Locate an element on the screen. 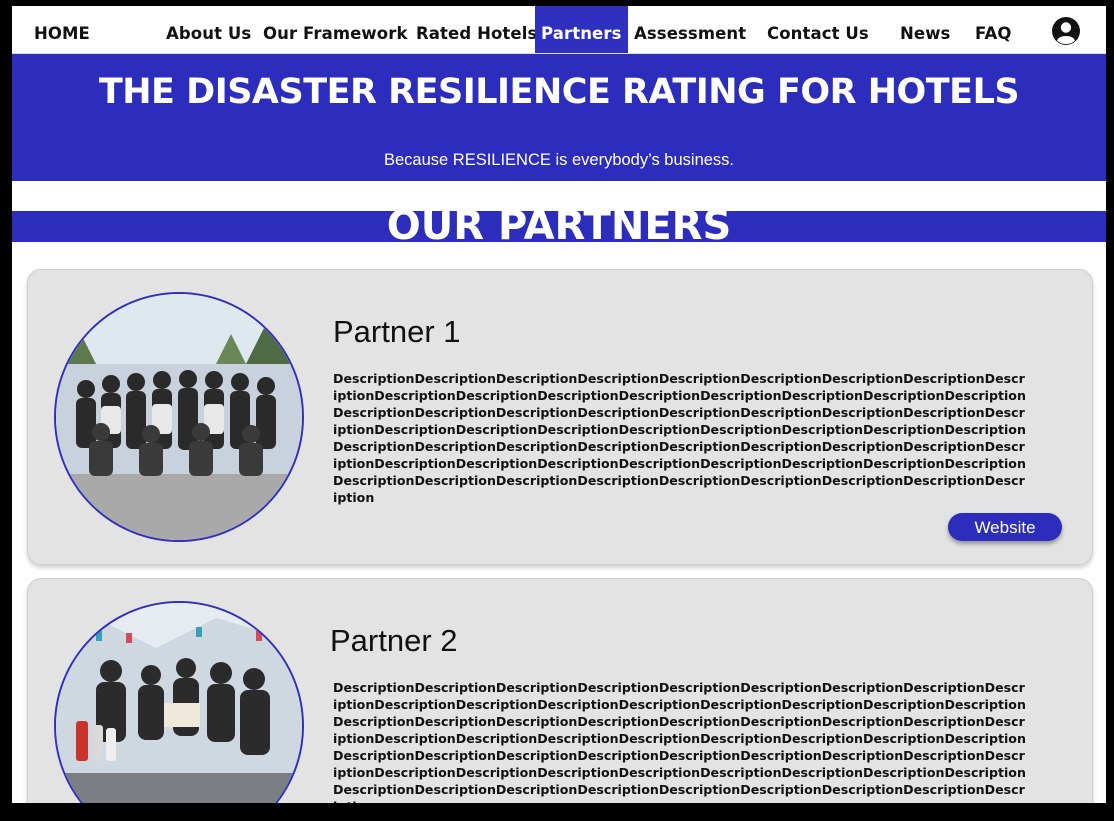 The image size is (1114, 821). section-title: OUR PARTNERS is located at coordinates (559, 226).